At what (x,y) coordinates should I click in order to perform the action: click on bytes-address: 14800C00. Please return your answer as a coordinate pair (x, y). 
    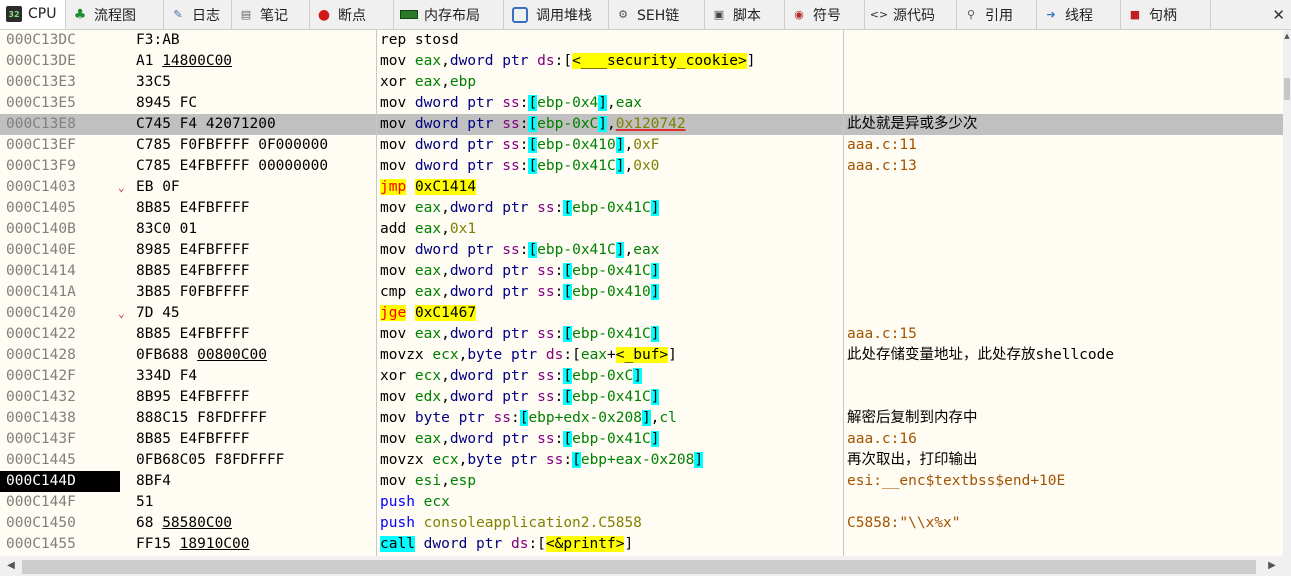
    Looking at the image, I should click on (197, 61).